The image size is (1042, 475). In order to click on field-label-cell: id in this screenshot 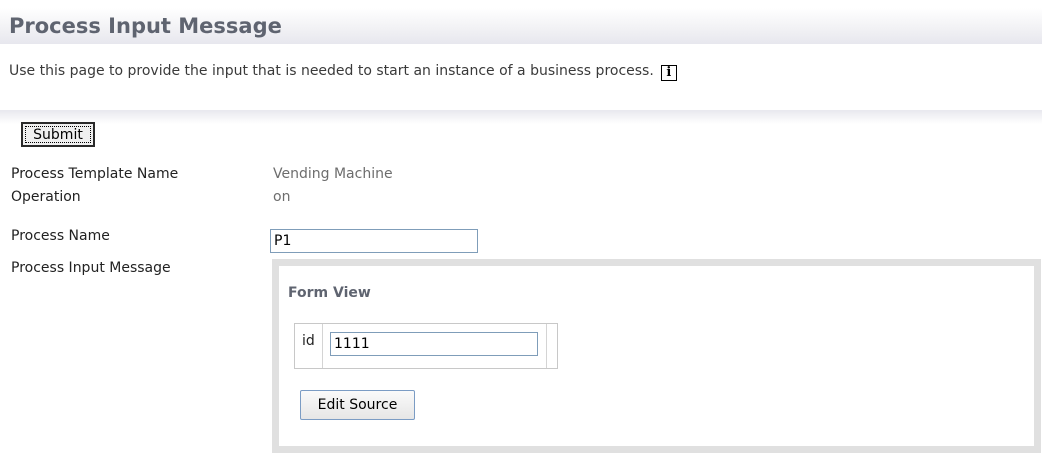, I will do `click(309, 346)`.